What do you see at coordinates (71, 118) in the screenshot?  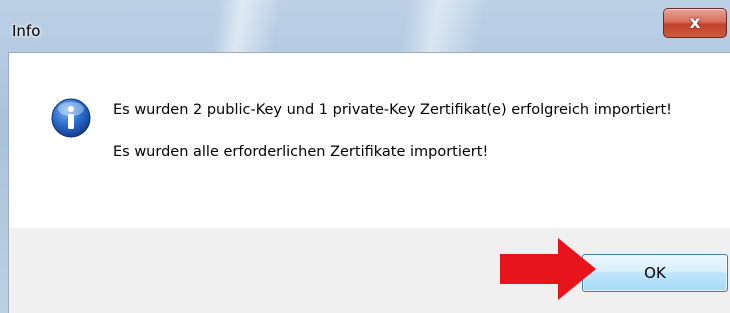 I see `info-icon` at bounding box center [71, 118].